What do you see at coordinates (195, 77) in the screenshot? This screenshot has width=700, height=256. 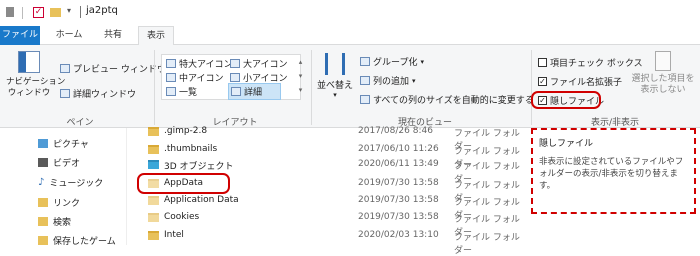 I see `layout-medium-icons: 中アイコン` at bounding box center [195, 77].